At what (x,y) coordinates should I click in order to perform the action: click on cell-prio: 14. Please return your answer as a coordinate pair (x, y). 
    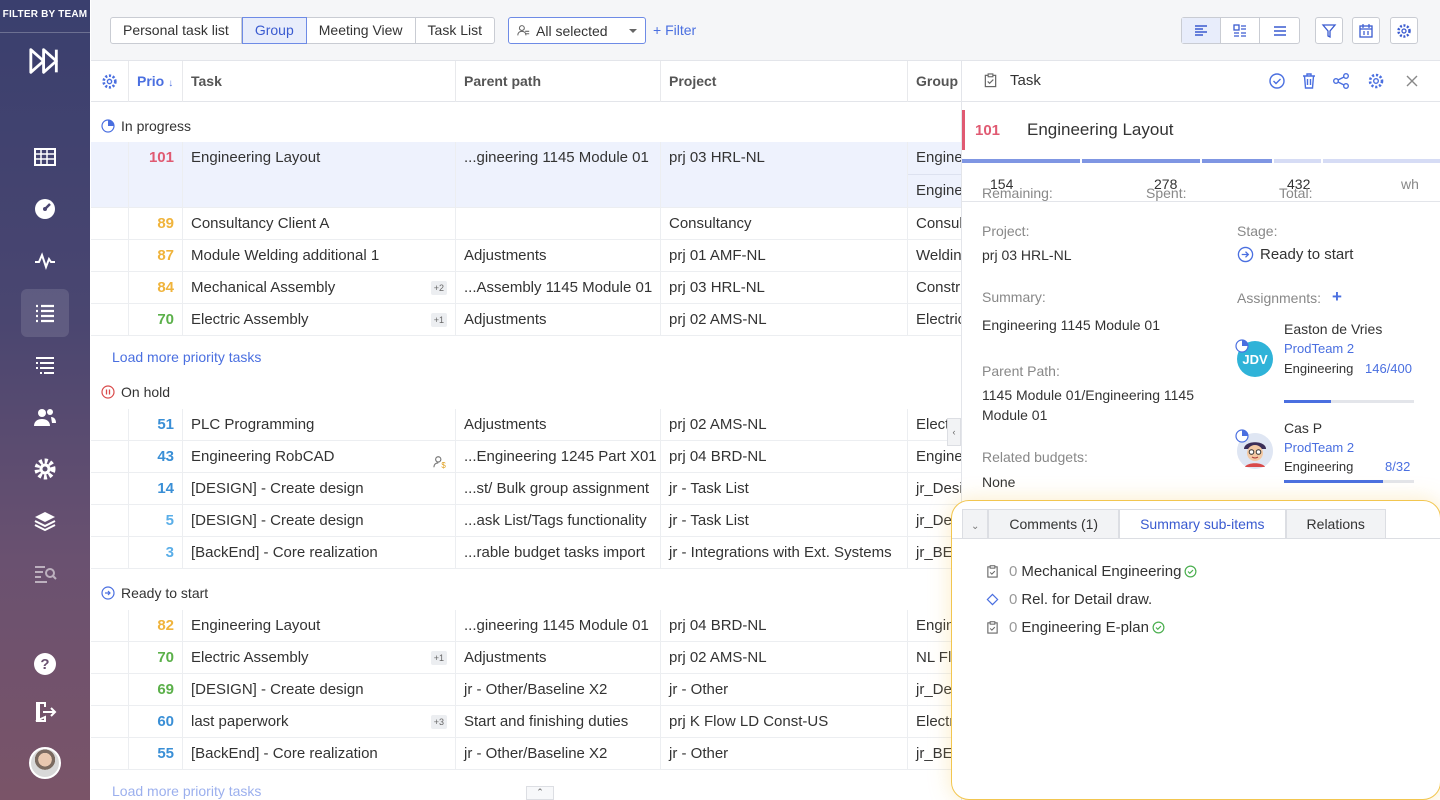
    Looking at the image, I should click on (156, 489).